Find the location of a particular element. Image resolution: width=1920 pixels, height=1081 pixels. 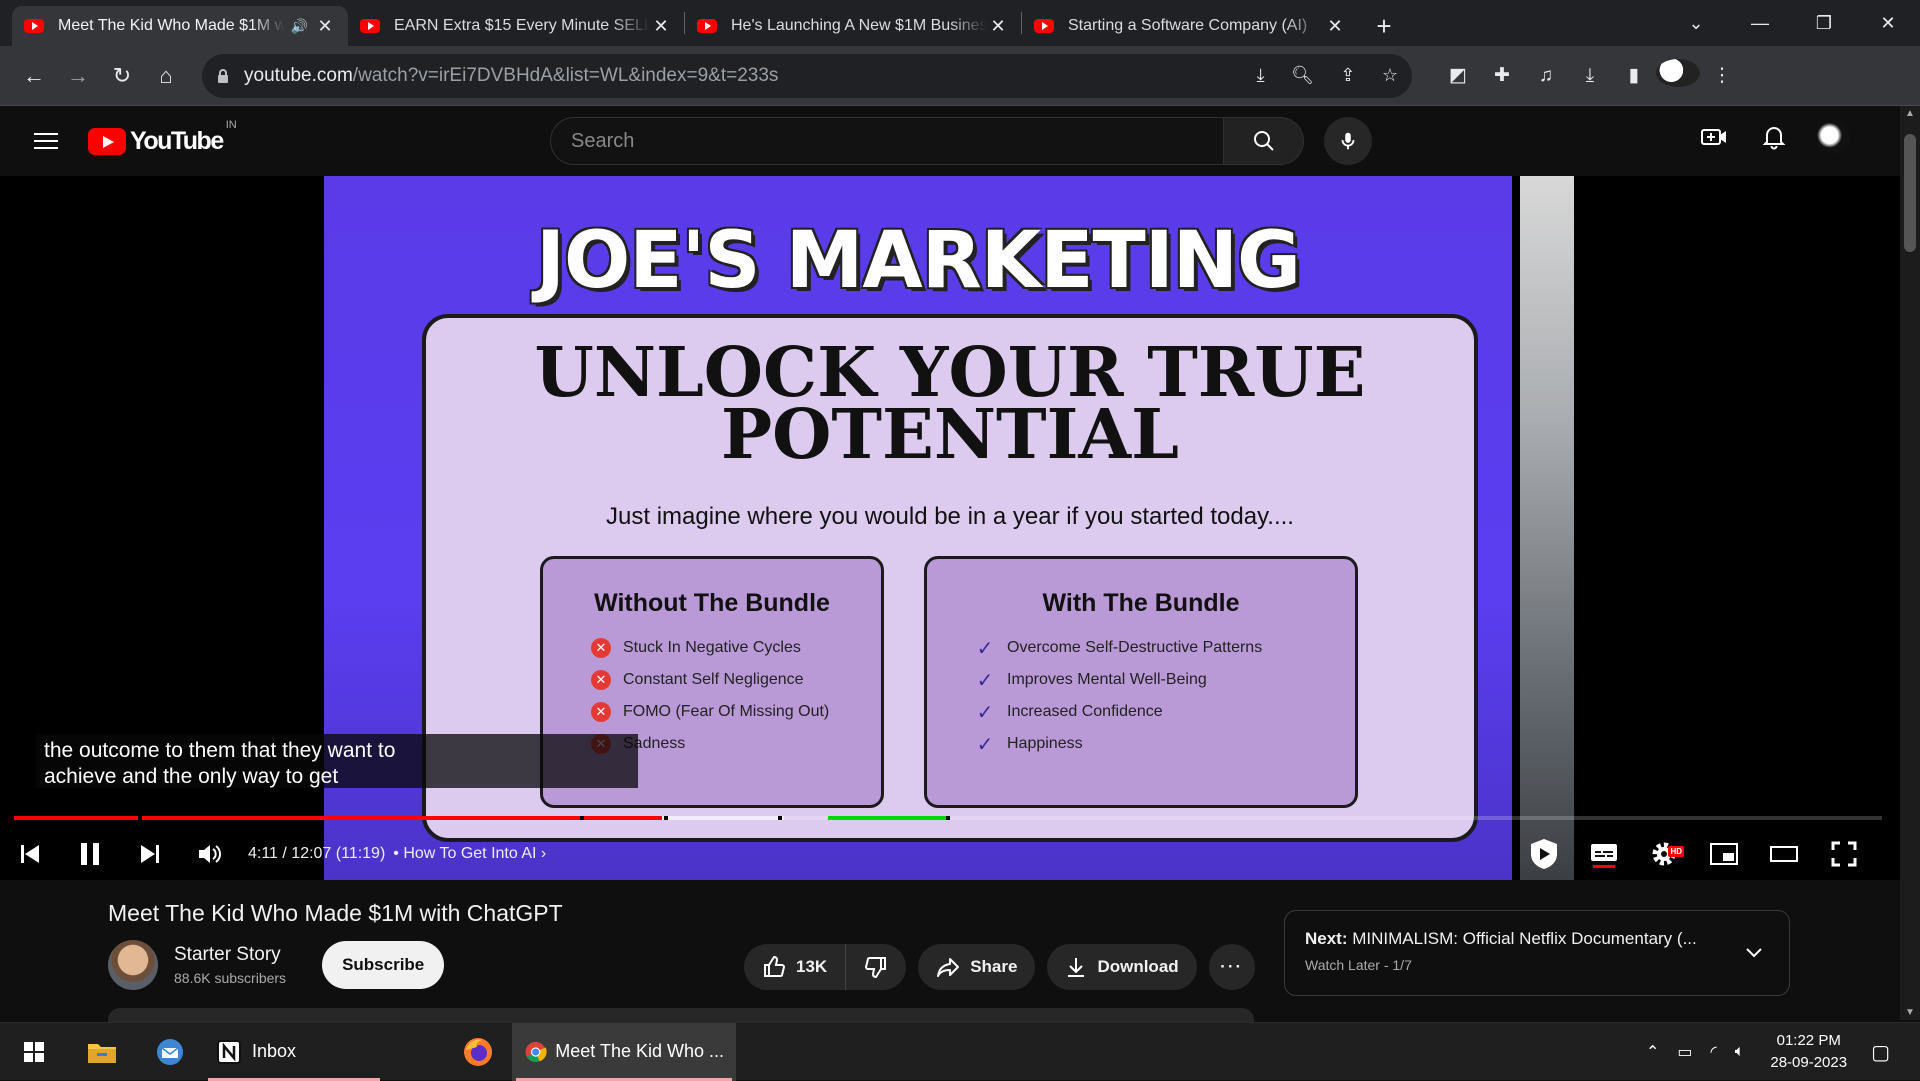

create-button is located at coordinates (1714, 137).